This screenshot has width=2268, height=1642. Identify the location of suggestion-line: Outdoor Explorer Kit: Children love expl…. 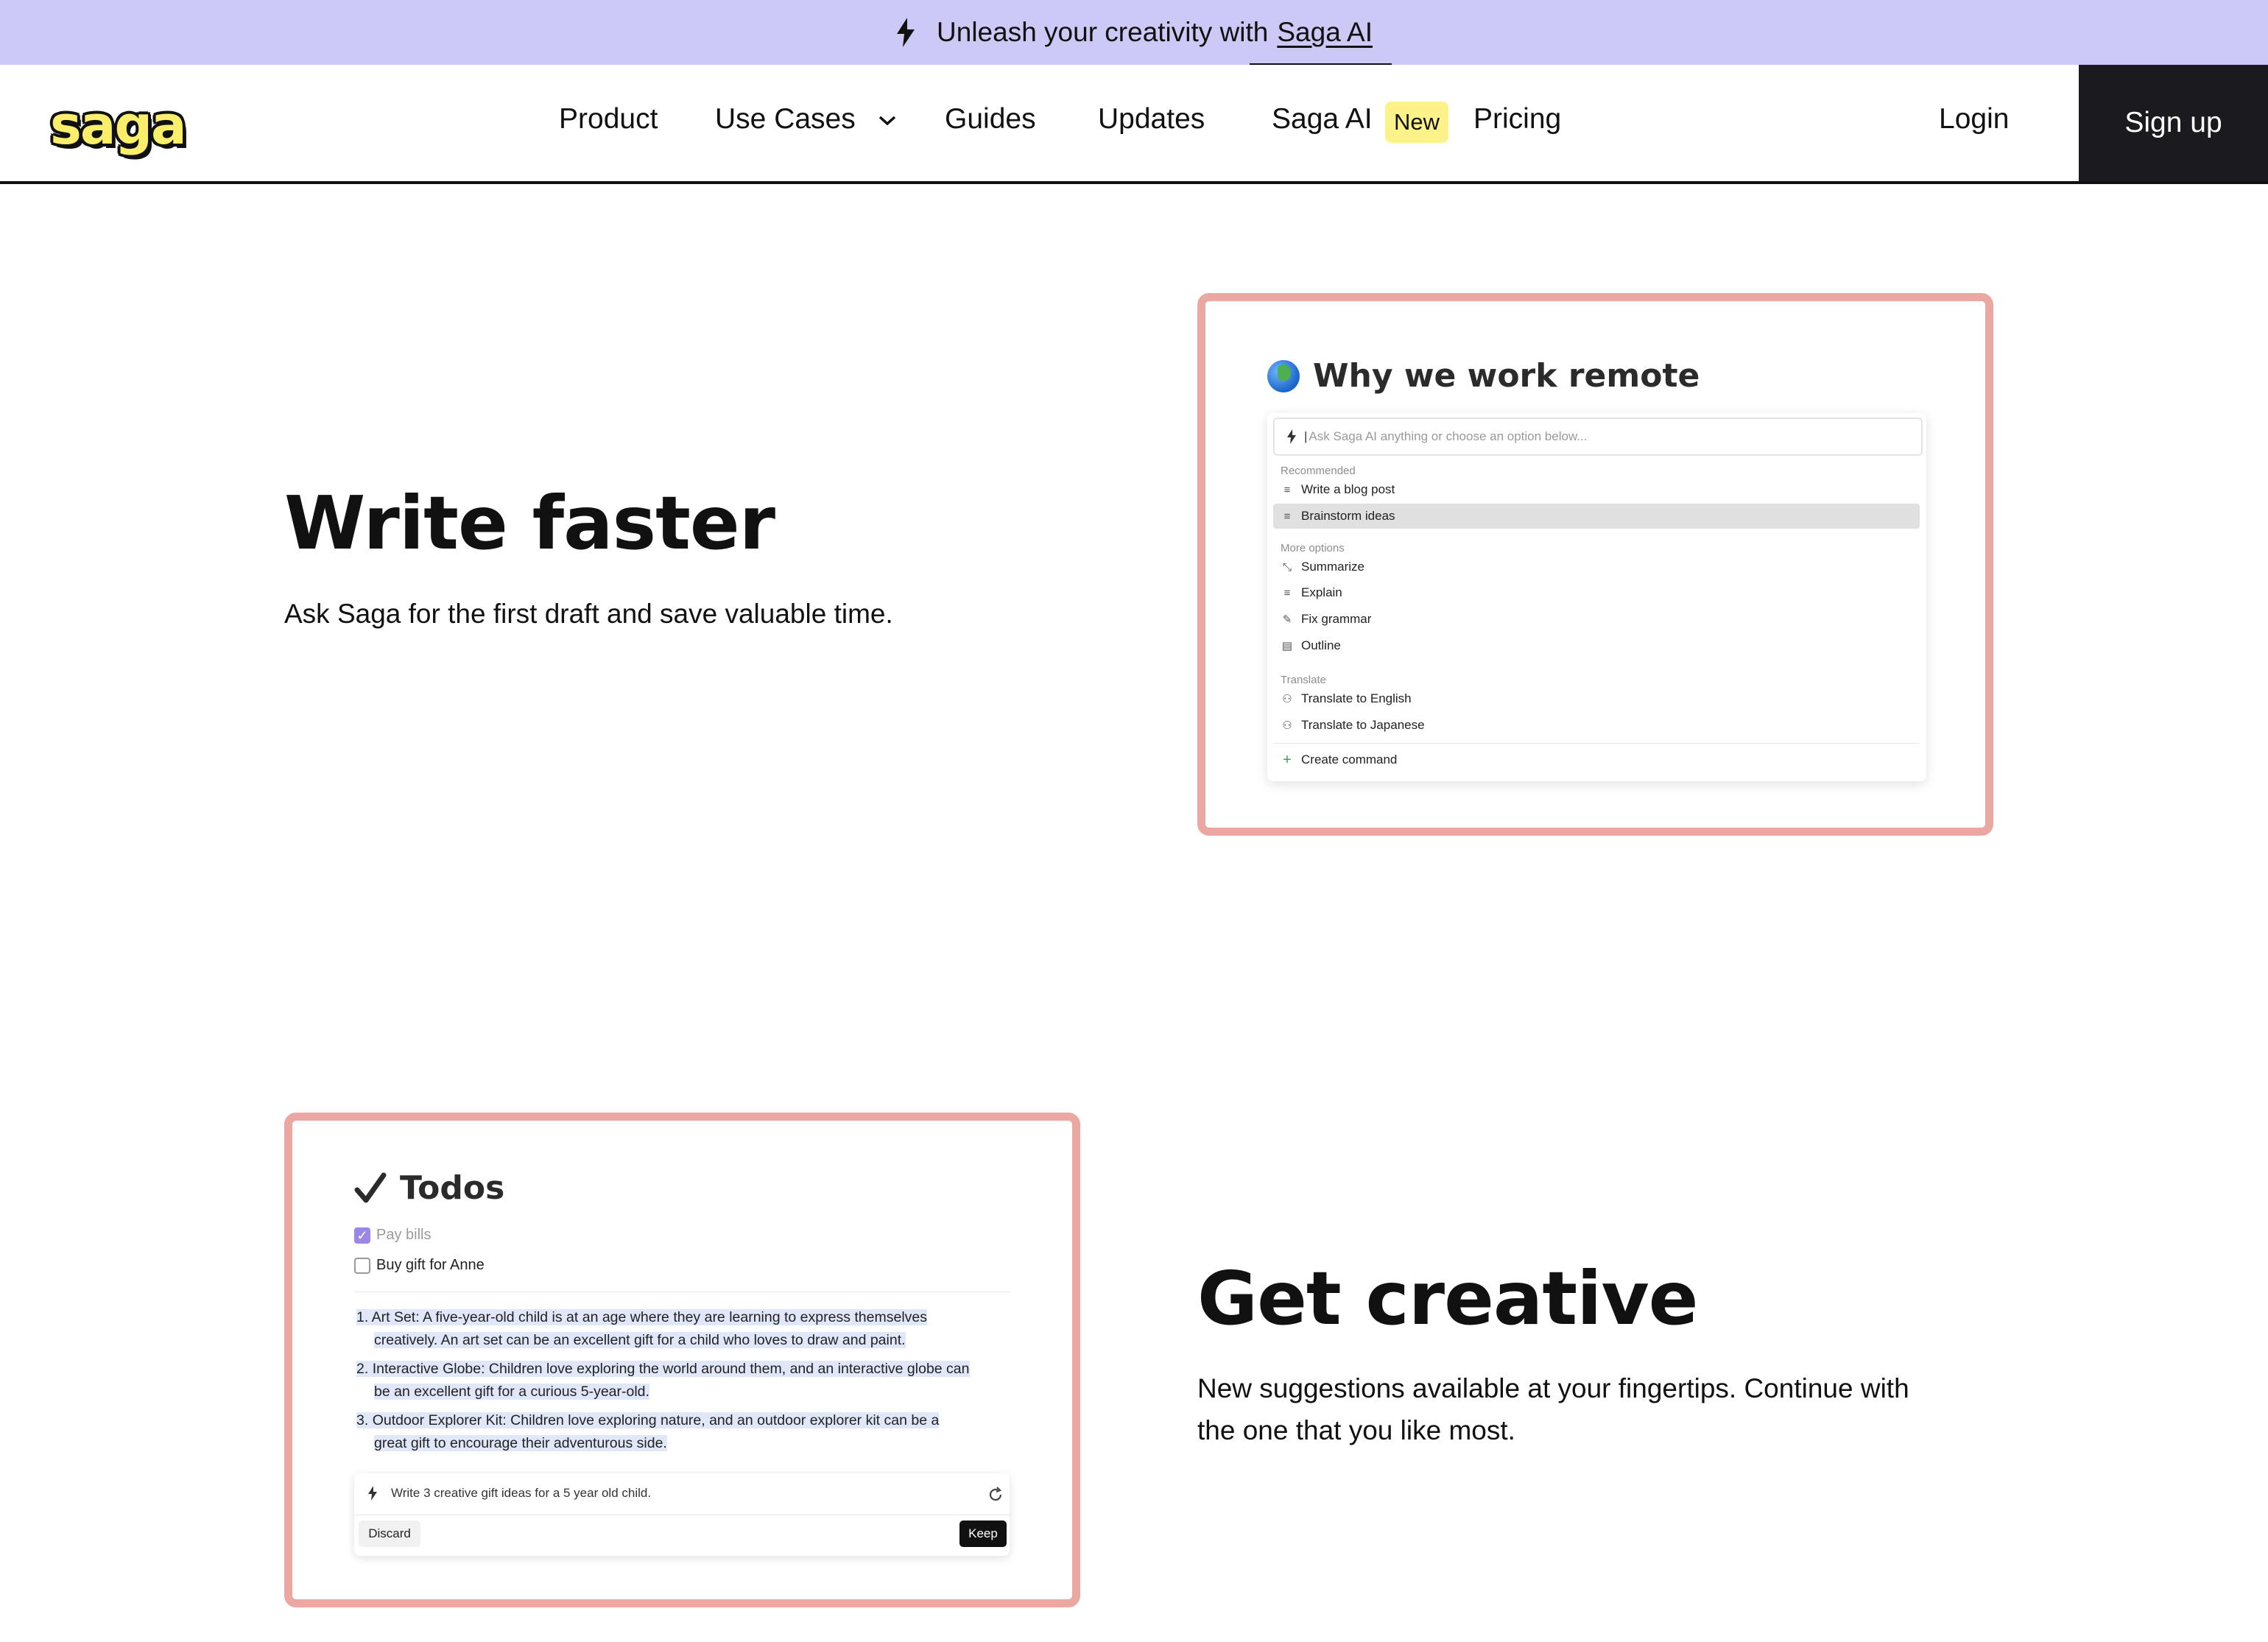
(656, 1420).